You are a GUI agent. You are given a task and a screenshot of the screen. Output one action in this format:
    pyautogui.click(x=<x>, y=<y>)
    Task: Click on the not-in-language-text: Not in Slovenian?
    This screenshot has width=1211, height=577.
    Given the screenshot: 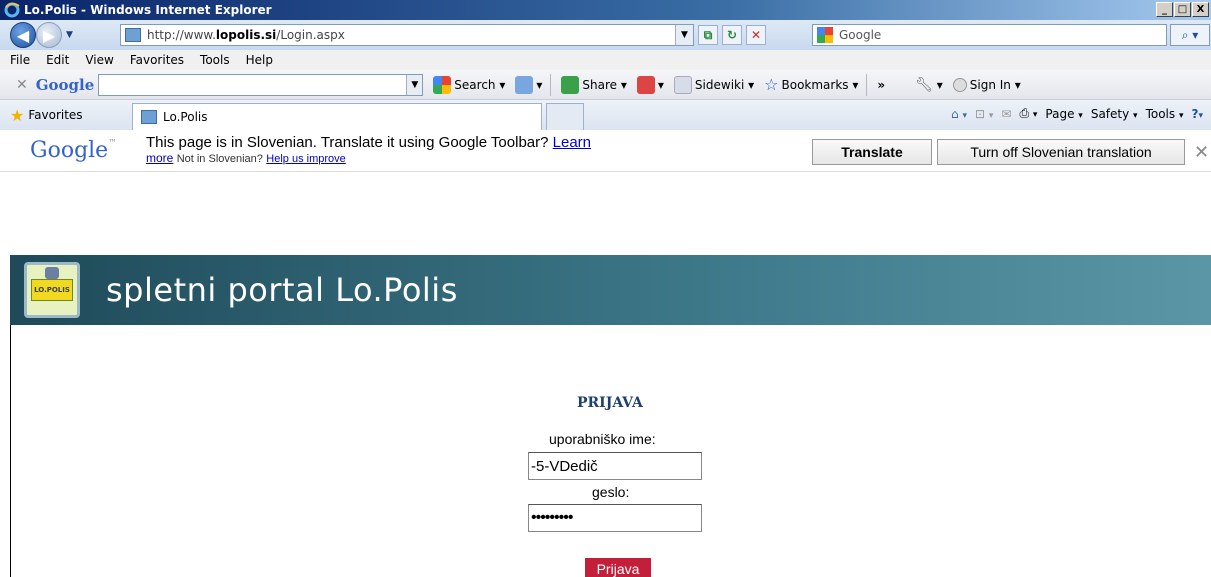 What is the action you would take?
    pyautogui.click(x=219, y=159)
    